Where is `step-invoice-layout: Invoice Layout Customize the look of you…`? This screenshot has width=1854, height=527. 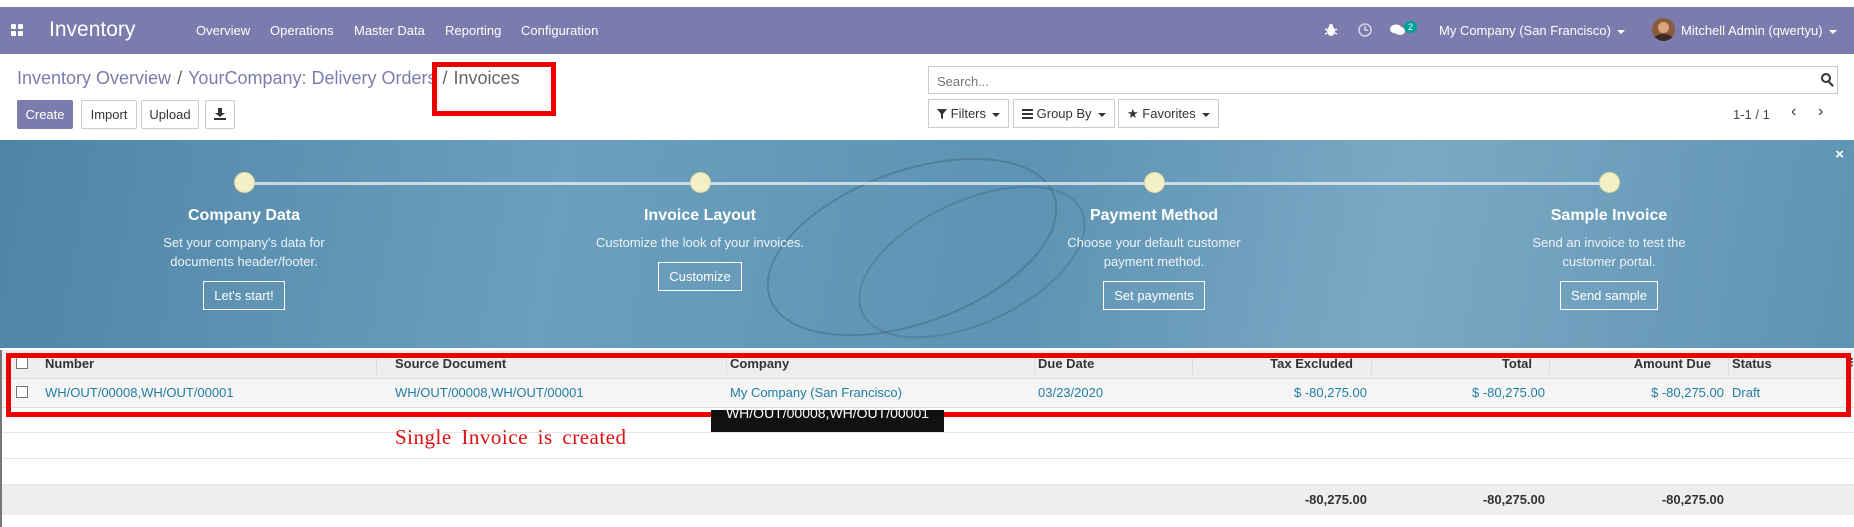
step-invoice-layout: Invoice Layout Customize the look of you… is located at coordinates (700, 249).